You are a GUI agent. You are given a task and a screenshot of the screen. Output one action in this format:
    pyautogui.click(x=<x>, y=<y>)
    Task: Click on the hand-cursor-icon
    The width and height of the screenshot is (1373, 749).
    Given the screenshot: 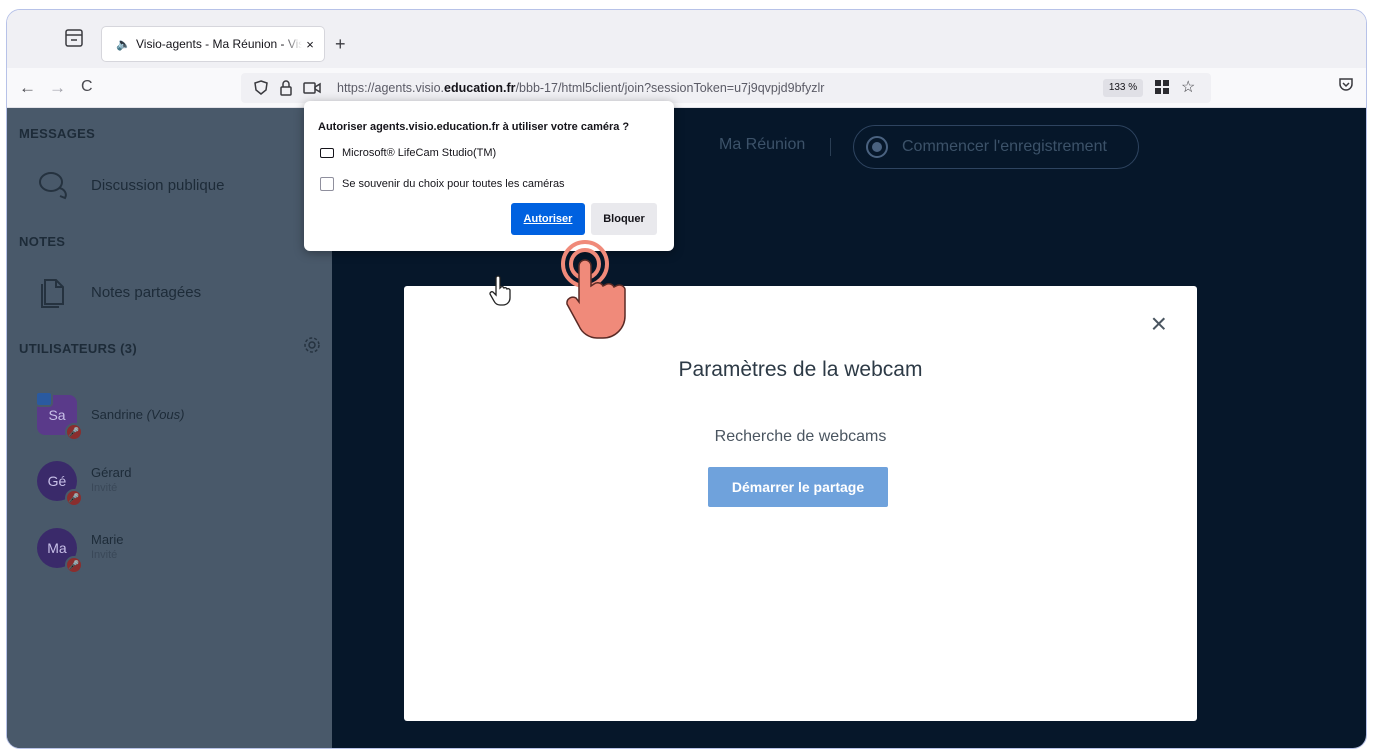 What is the action you would take?
    pyautogui.click(x=500, y=290)
    